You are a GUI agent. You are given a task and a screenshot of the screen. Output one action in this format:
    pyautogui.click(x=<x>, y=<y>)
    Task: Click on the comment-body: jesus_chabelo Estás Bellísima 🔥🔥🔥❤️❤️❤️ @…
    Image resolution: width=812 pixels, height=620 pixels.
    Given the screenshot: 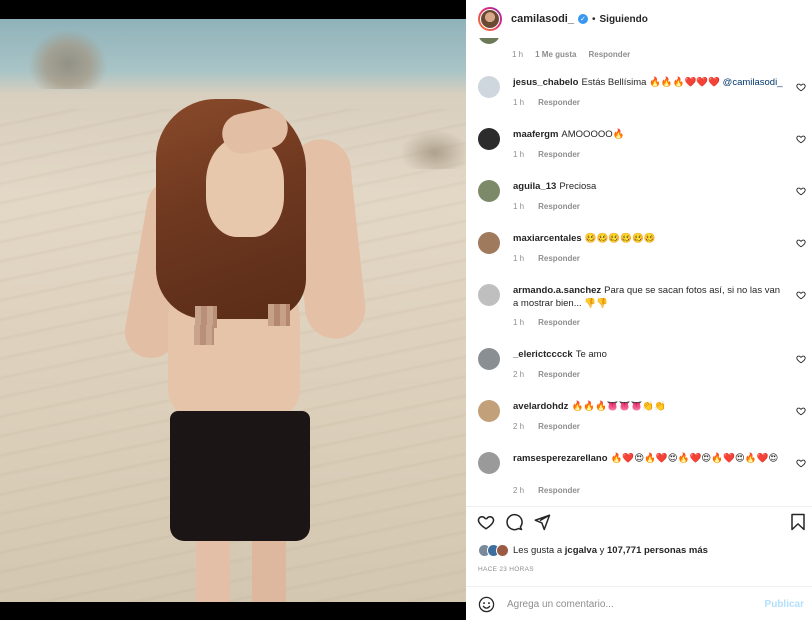 What is the action you would take?
    pyautogui.click(x=648, y=83)
    